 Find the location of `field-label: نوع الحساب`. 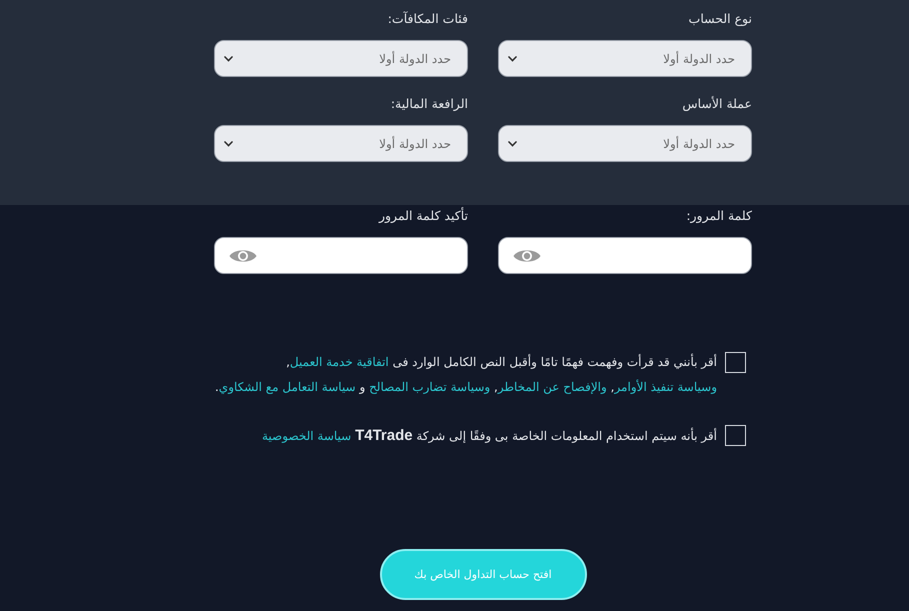

field-label: نوع الحساب is located at coordinates (720, 19).